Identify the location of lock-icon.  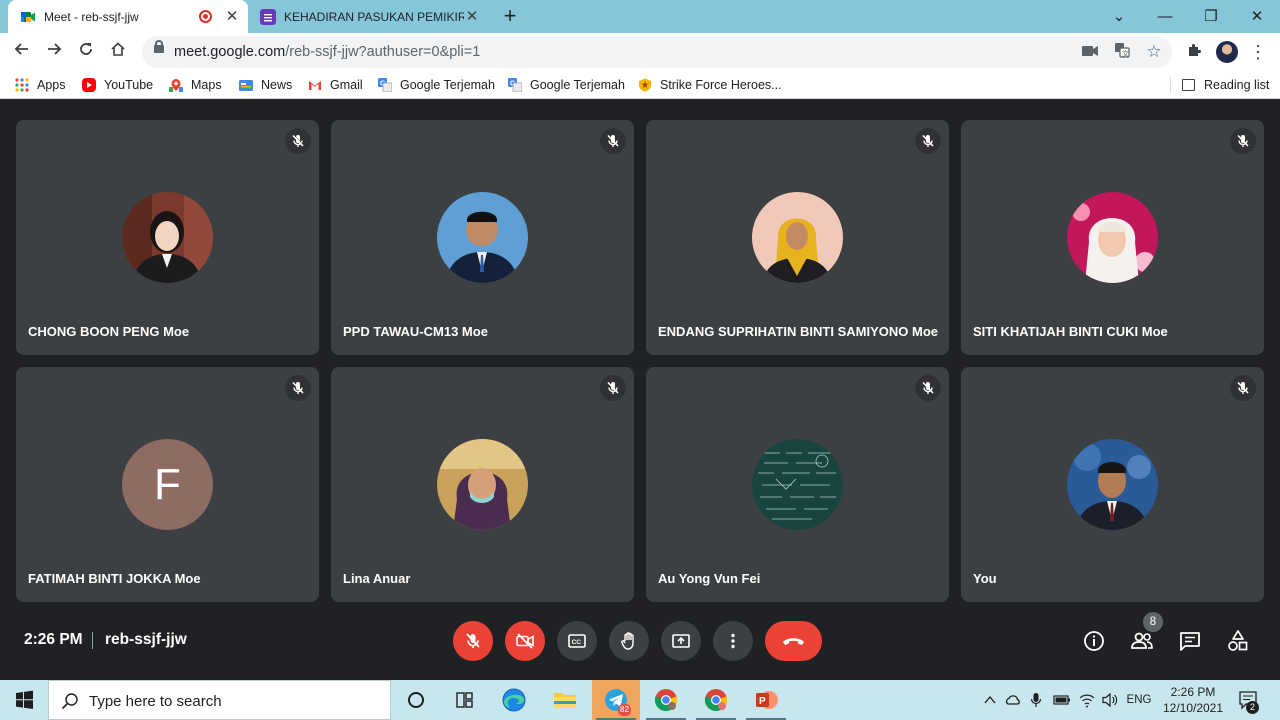
(159, 46).